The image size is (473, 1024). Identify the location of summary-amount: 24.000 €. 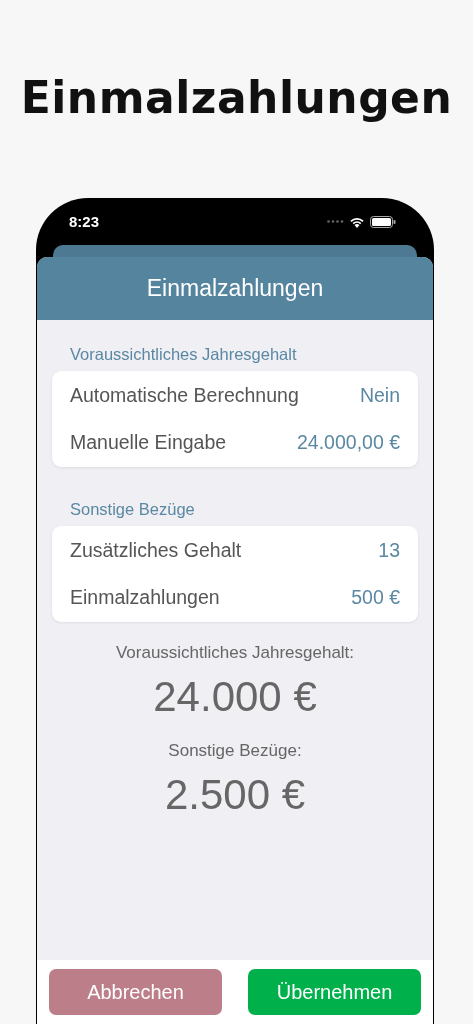
(235, 697).